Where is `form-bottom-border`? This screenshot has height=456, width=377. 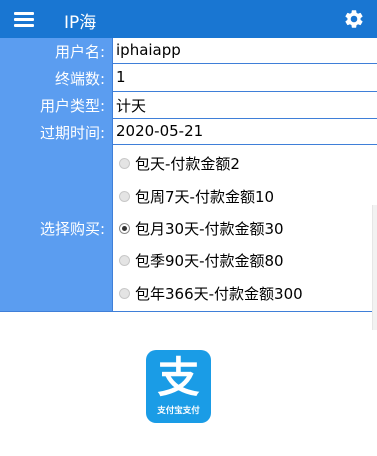
form-bottom-border is located at coordinates (188, 311).